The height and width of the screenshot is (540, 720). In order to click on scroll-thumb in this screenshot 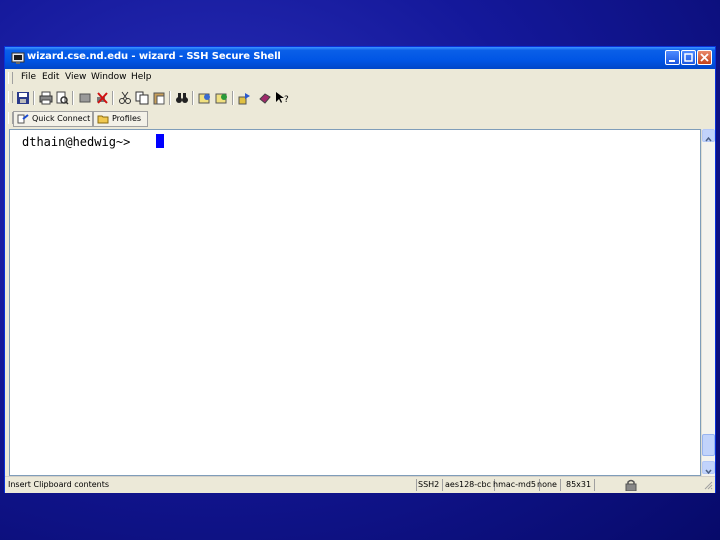, I will do `click(708, 445)`.